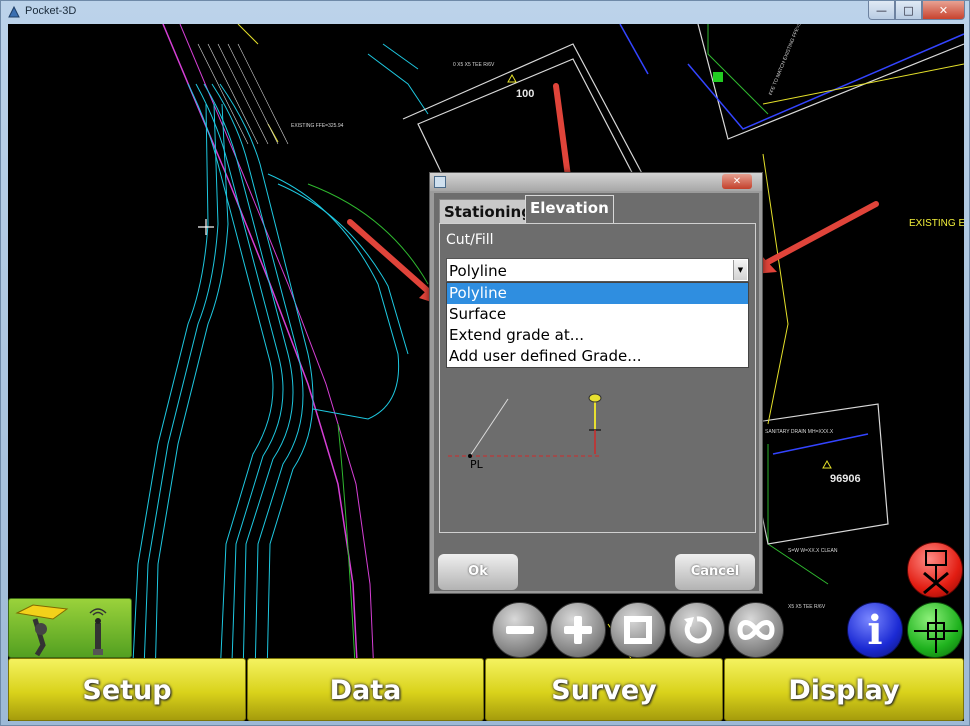  I want to click on zoom-extents-button, so click(756, 630).